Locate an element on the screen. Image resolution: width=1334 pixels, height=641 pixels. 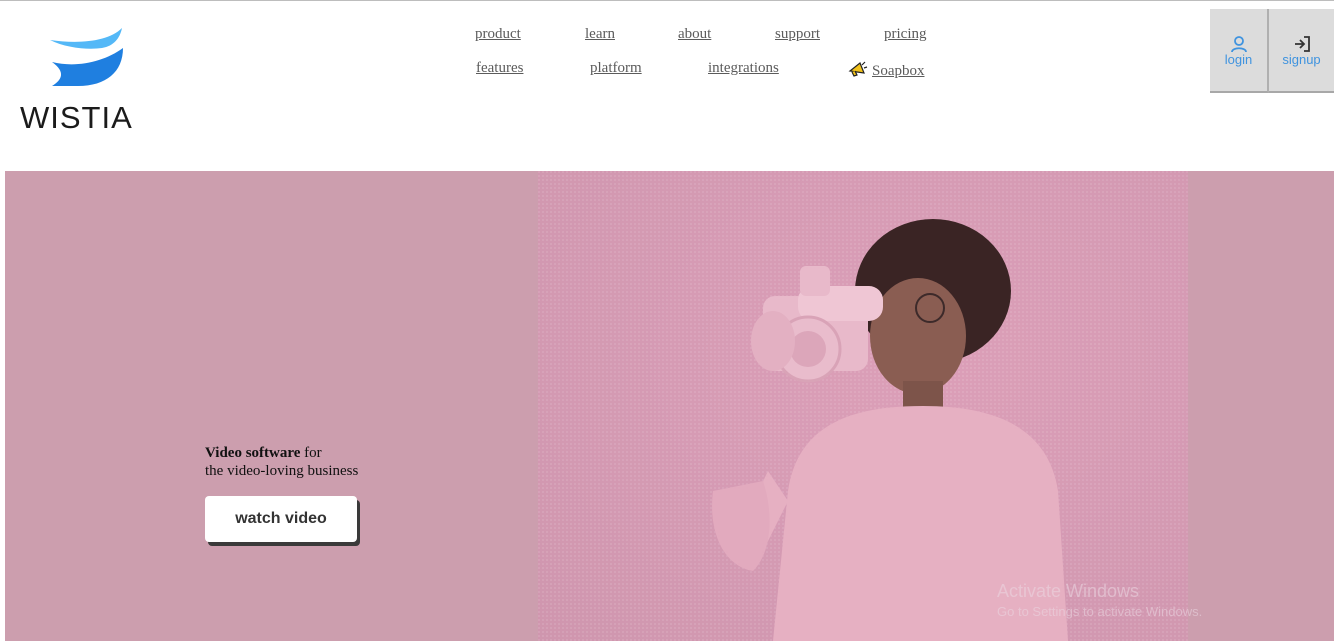
soapbox-label: Soapbox is located at coordinates (898, 71).